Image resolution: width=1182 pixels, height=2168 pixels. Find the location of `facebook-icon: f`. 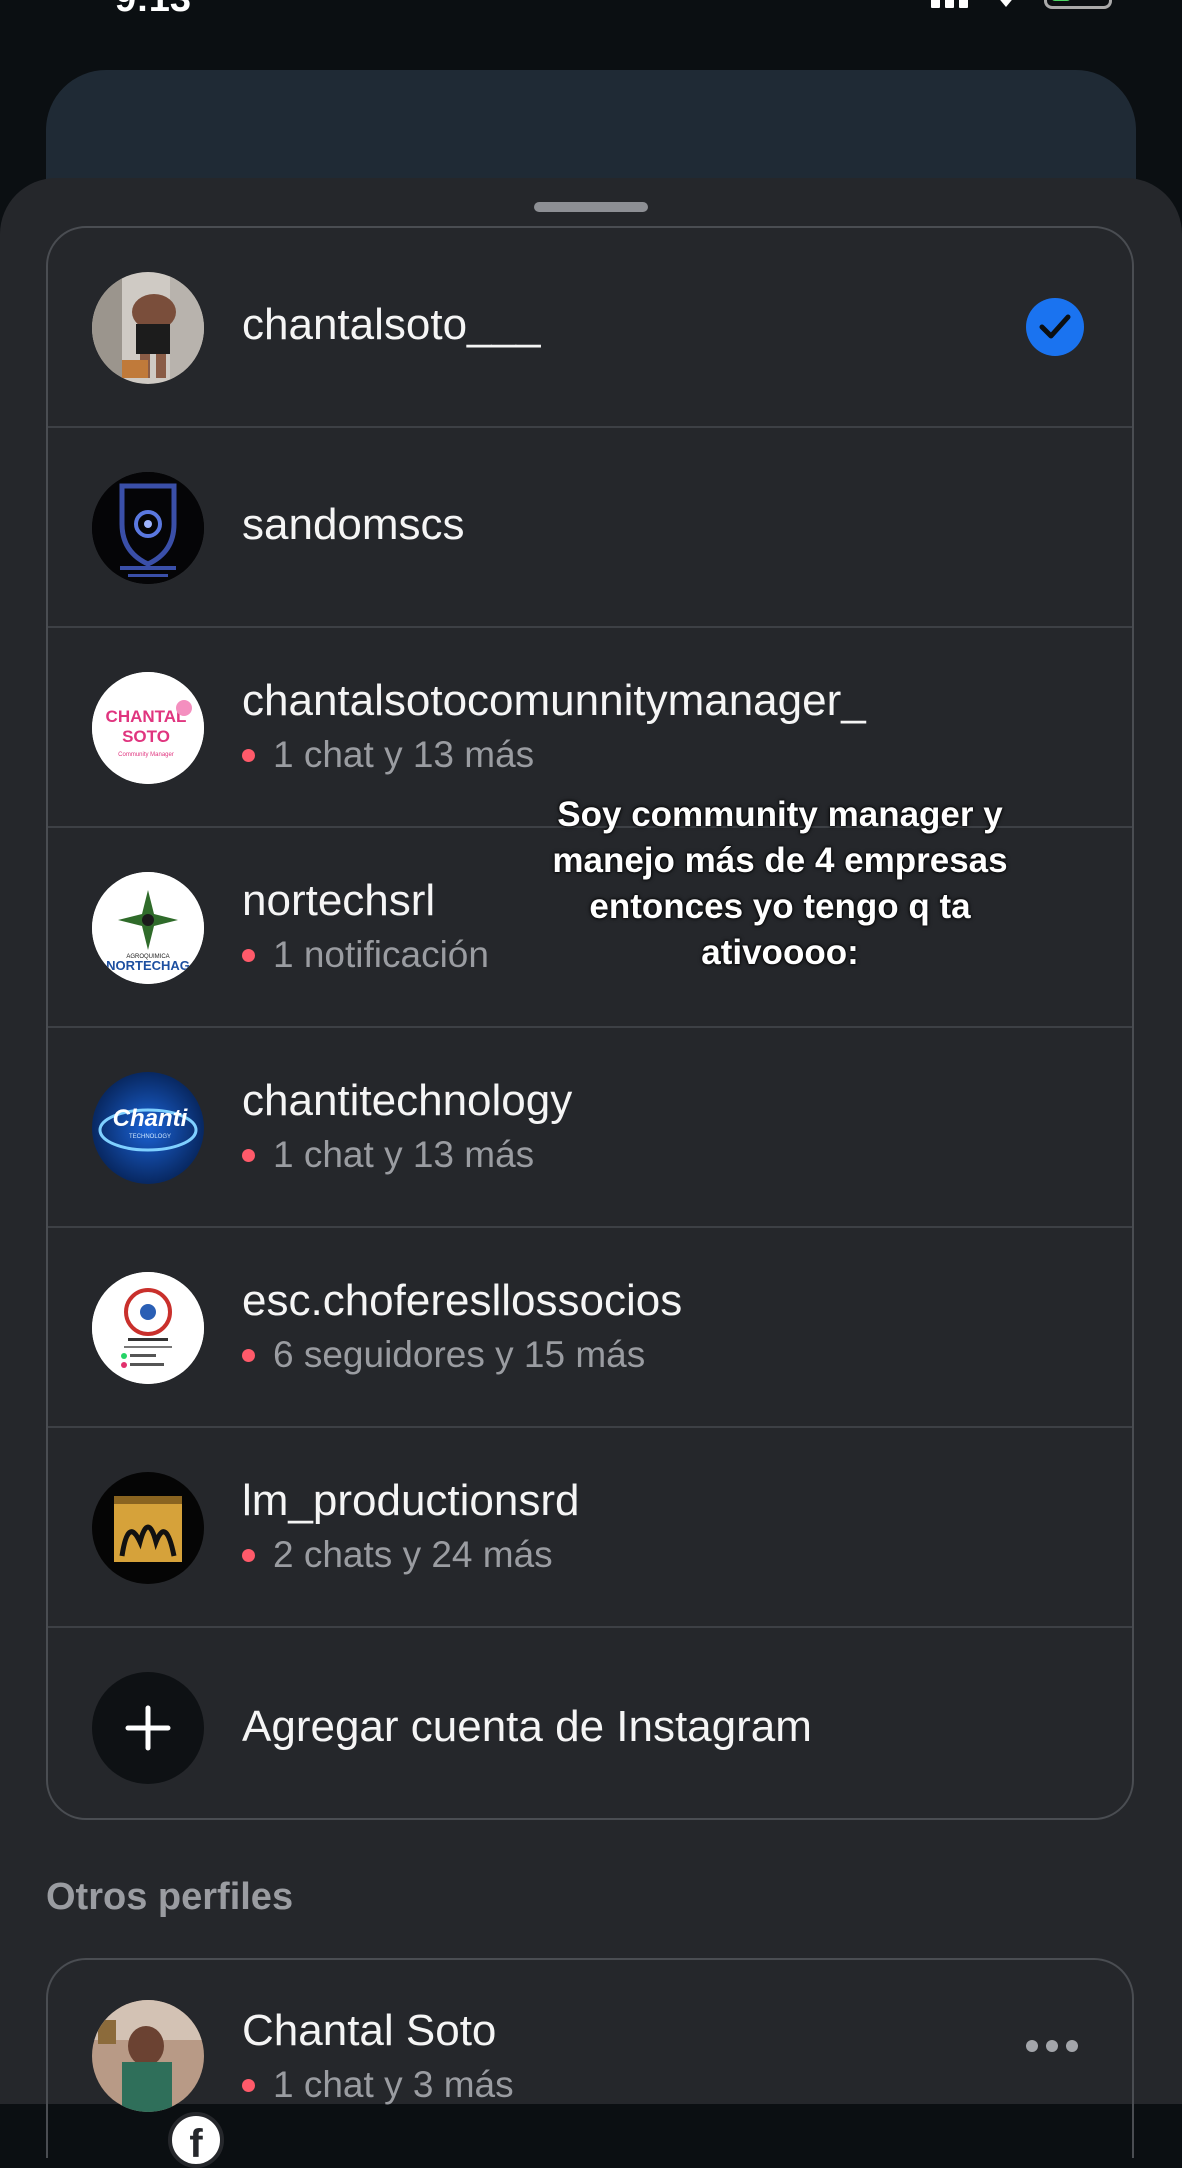

facebook-icon: f is located at coordinates (196, 2140).